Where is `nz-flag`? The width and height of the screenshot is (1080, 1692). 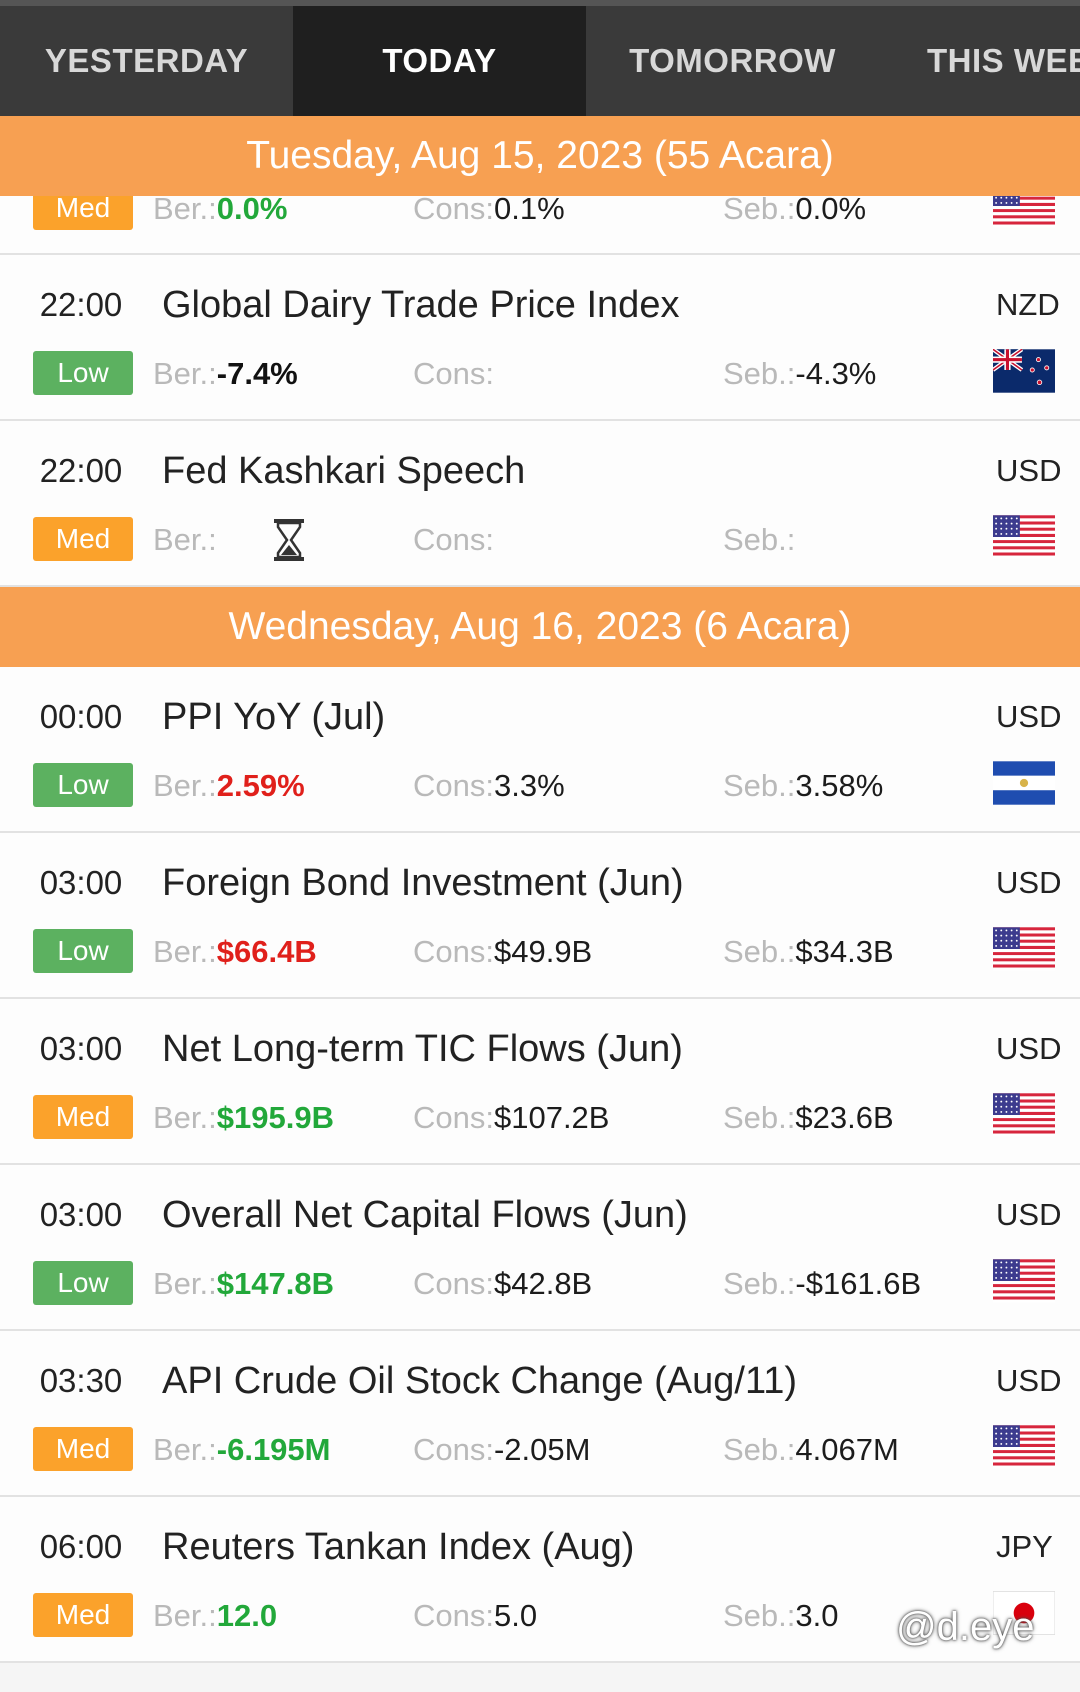 nz-flag is located at coordinates (1024, 371).